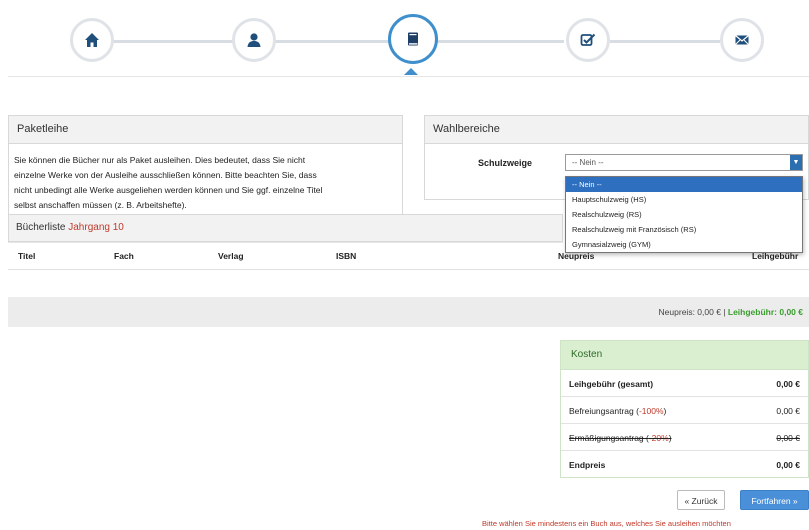  I want to click on kosten-row-befreiung: Befreiungsantrag (-100%) 0,00 €, so click(684, 410).